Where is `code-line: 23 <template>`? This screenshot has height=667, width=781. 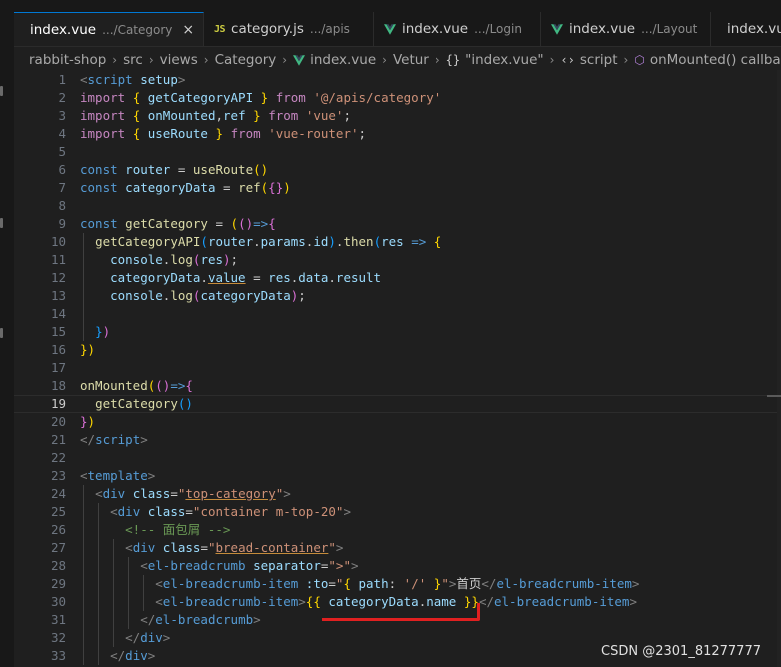 code-line: 23 <template> is located at coordinates (397, 476).